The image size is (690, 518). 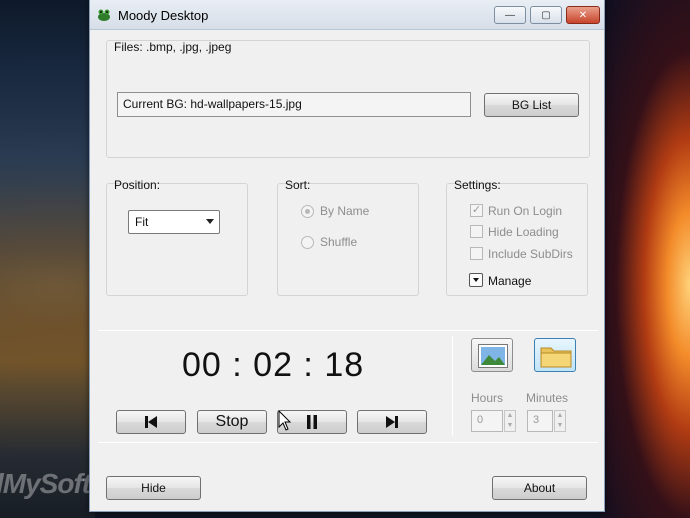 I want to click on desktop-wallpaper-right, so click(x=645, y=259).